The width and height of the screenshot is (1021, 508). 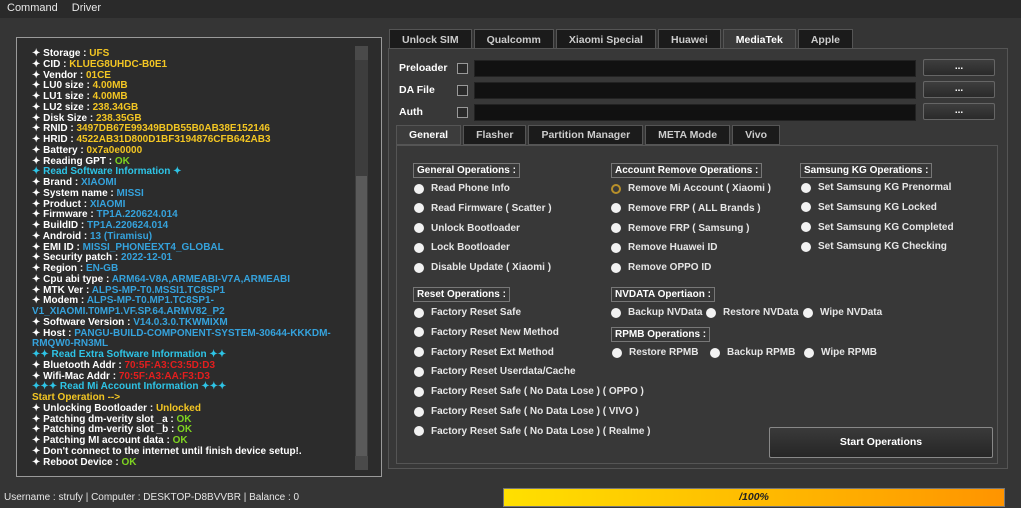 What do you see at coordinates (483, 208) in the screenshot?
I see `option-general: Read Firmware ( Scatter )` at bounding box center [483, 208].